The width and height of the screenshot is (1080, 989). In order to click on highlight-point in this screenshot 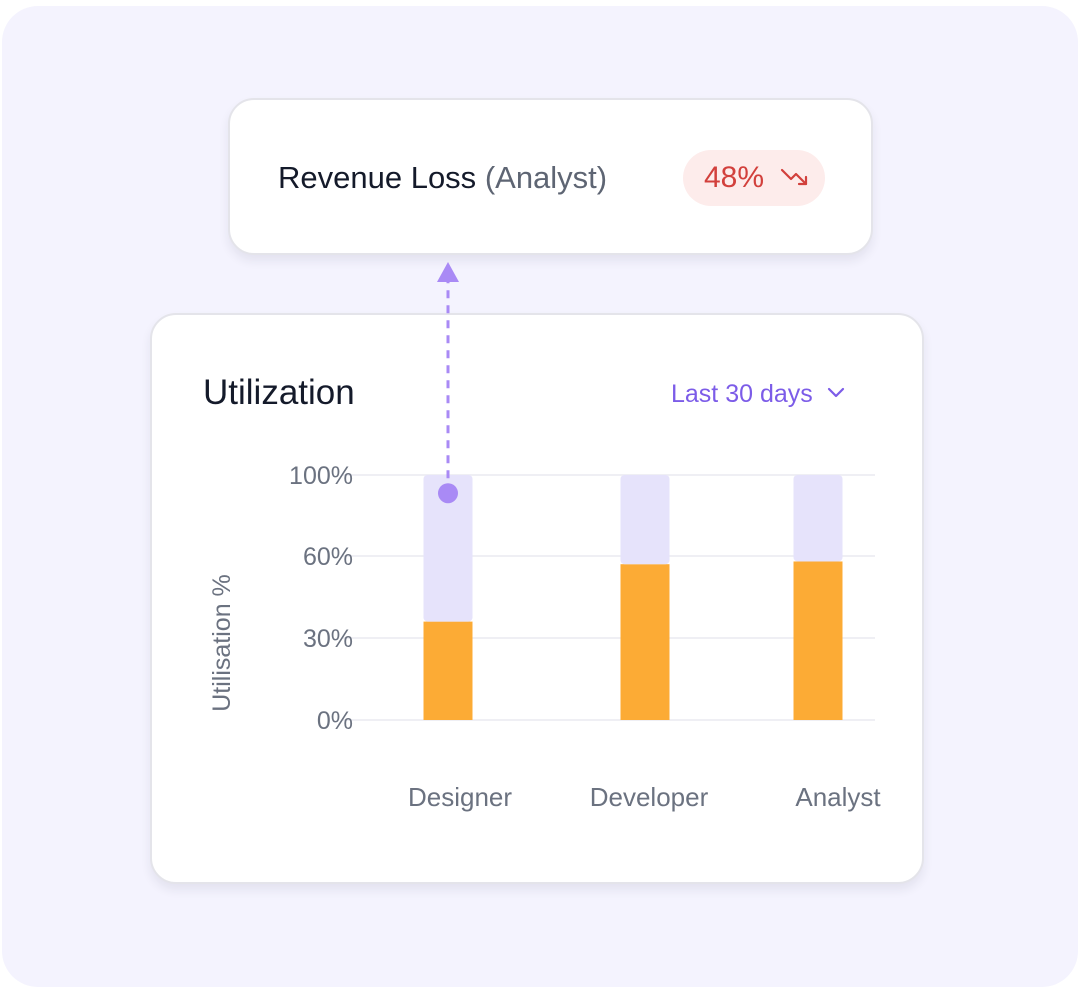, I will do `click(448, 493)`.